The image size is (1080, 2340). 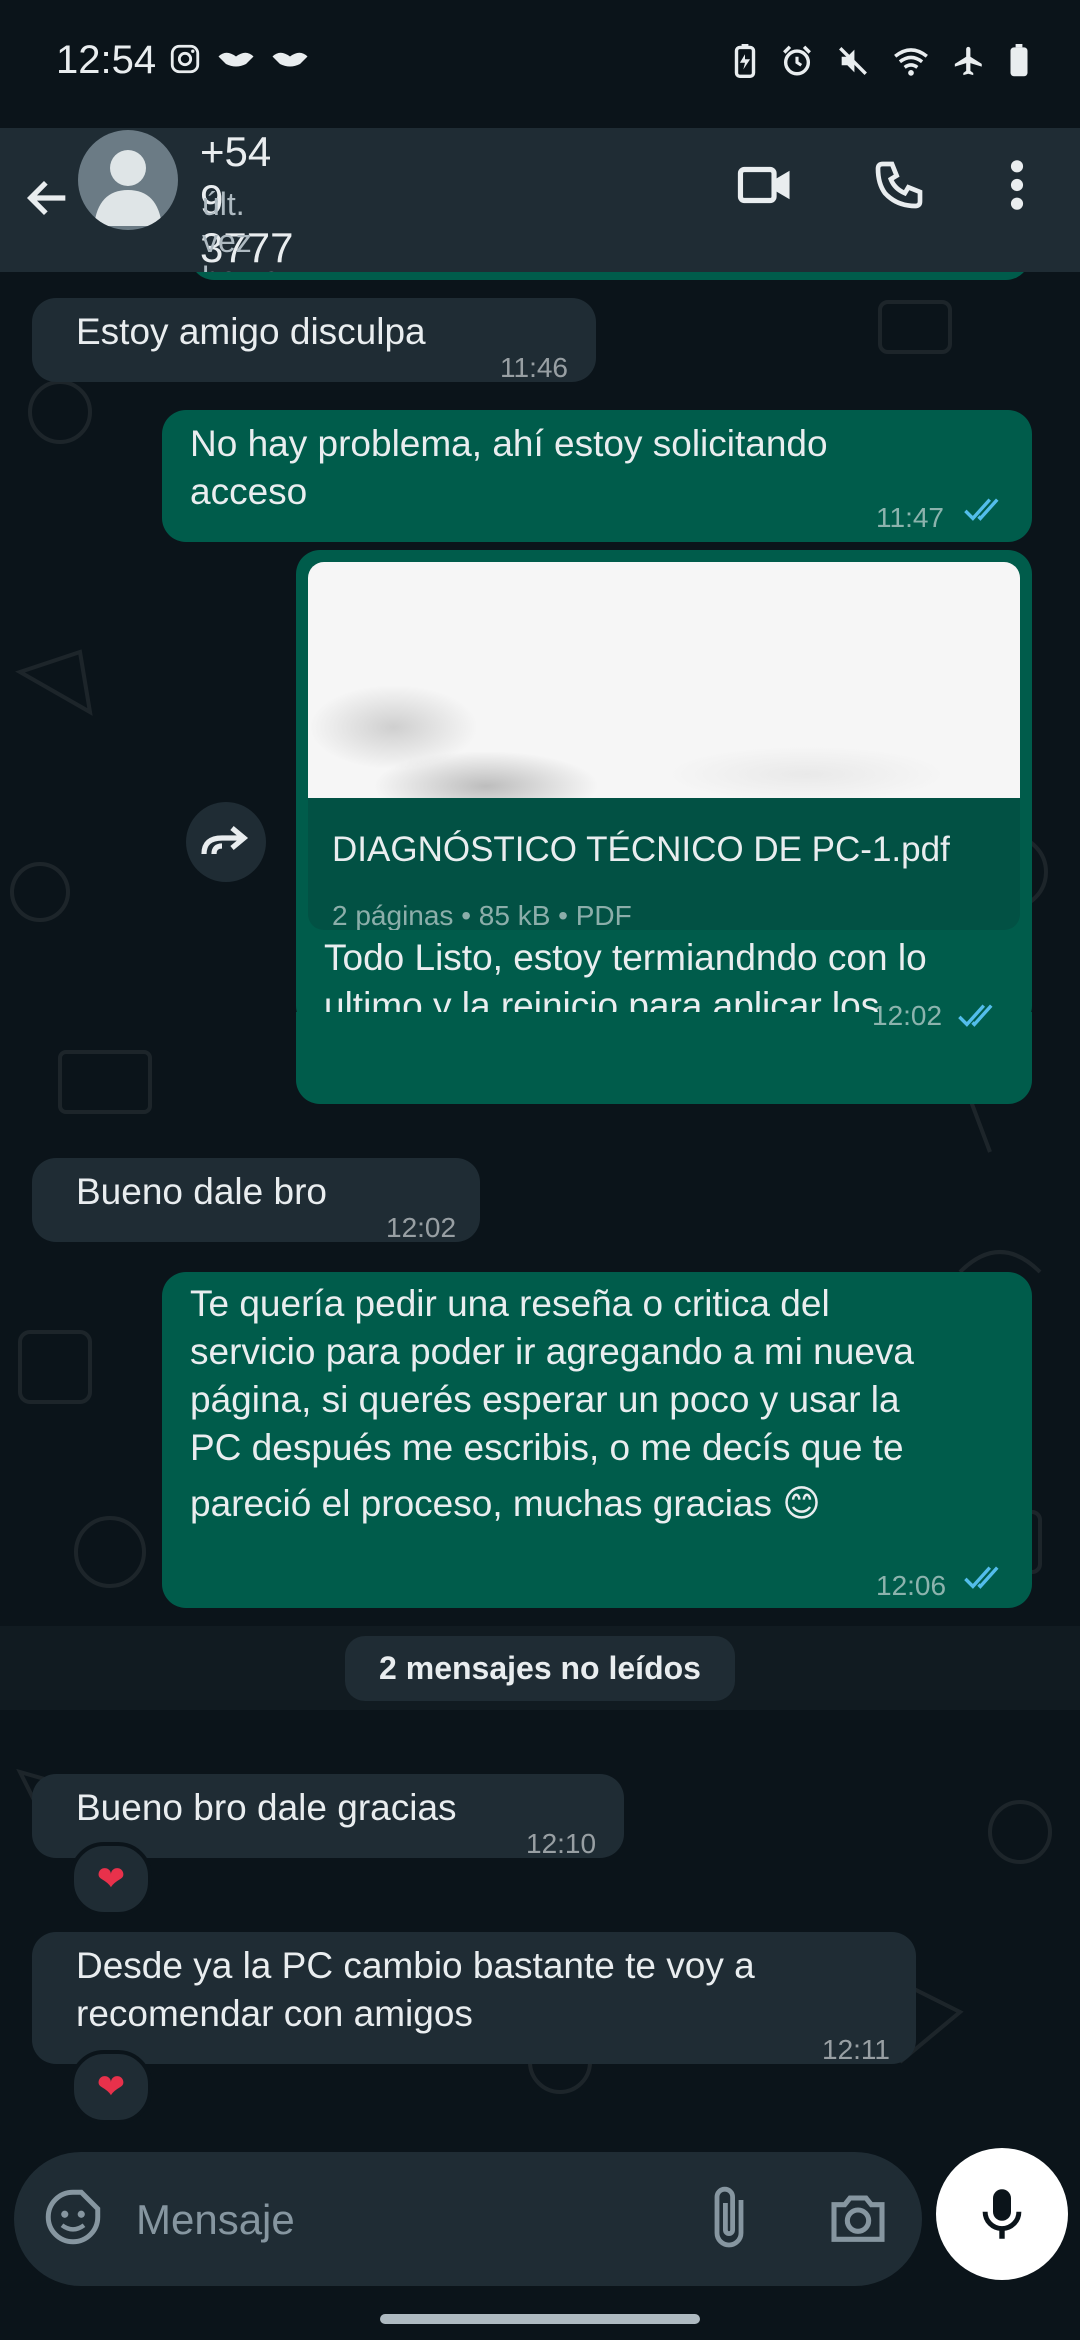 I want to click on camera-button, so click(x=858, y=2220).